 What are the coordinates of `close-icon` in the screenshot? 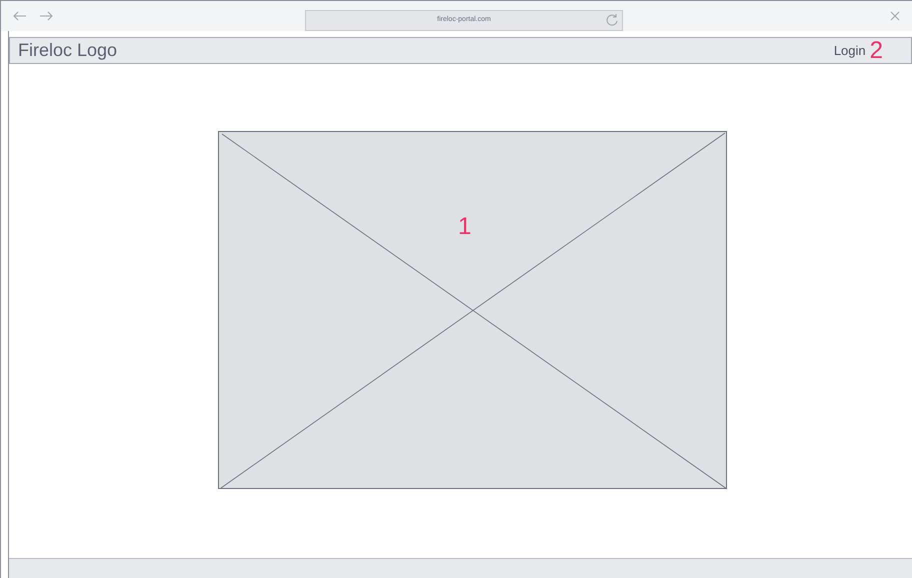 It's located at (895, 16).